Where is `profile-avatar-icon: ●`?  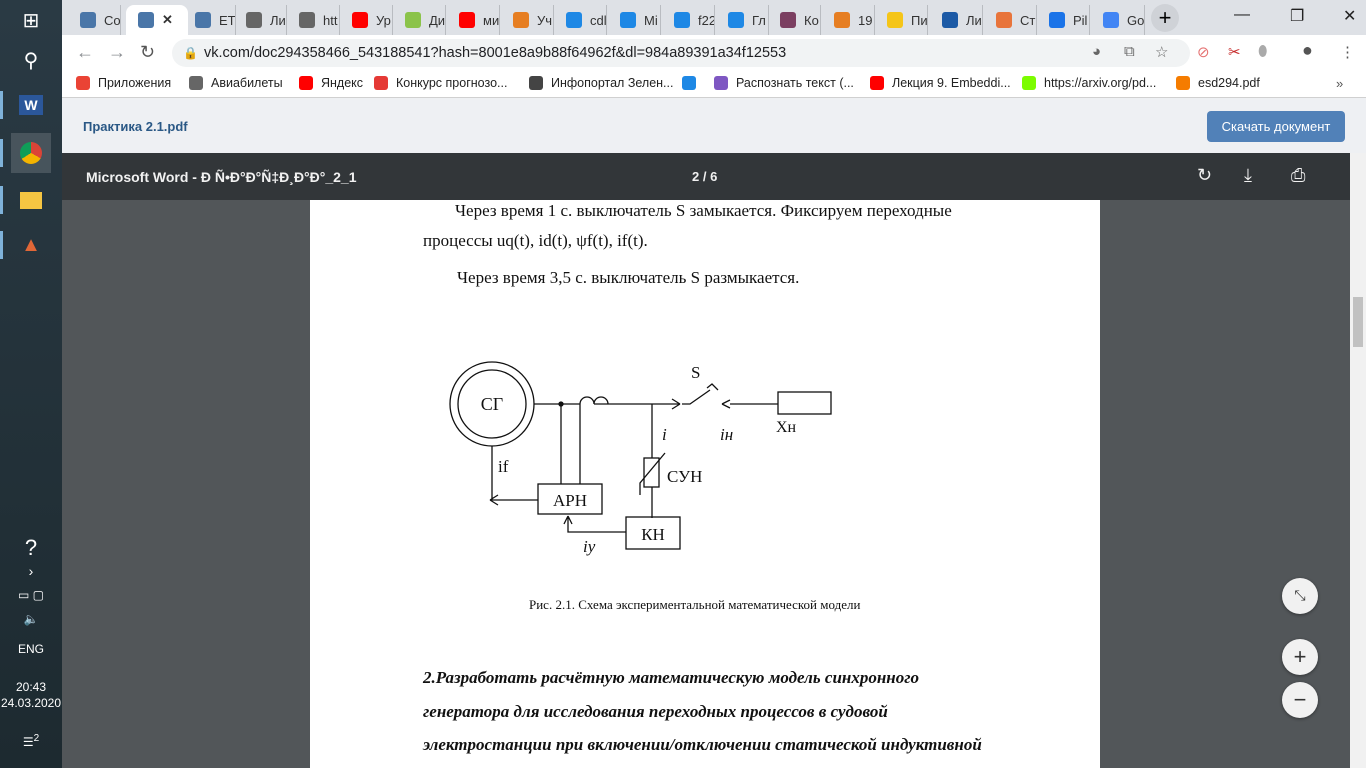
profile-avatar-icon: ● is located at coordinates (1307, 50).